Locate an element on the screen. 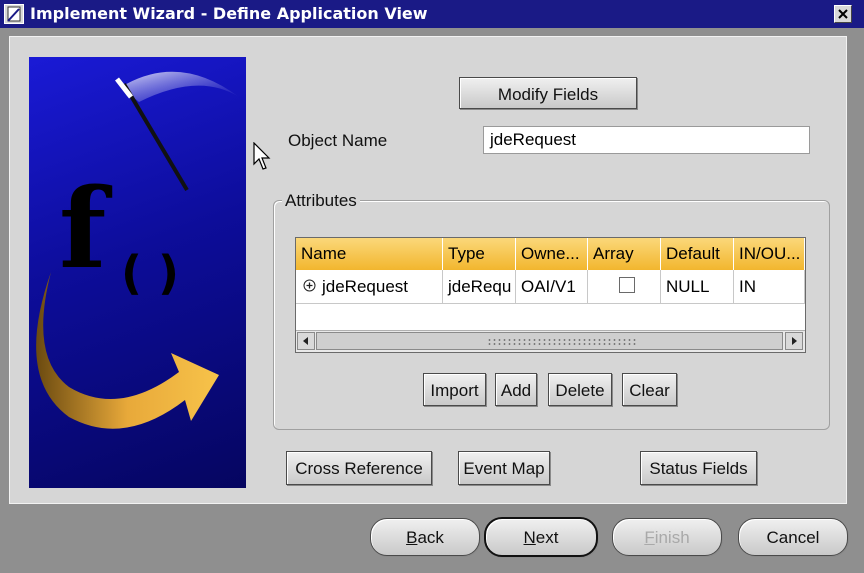 The height and width of the screenshot is (573, 864). horizontal-scrollbar is located at coordinates (550, 341).